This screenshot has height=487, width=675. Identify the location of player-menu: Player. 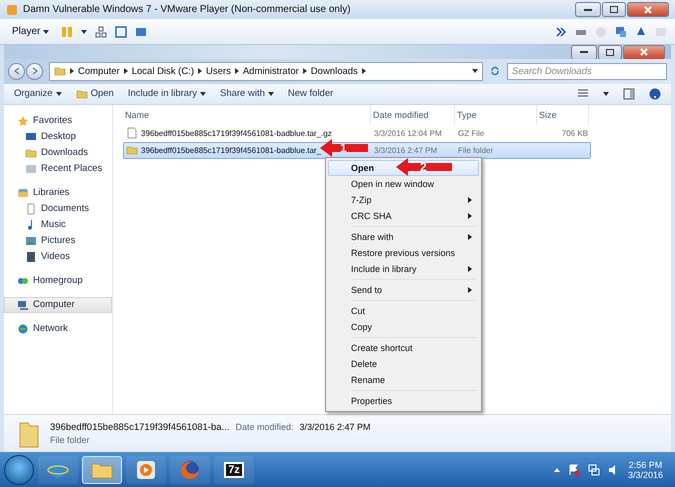
(31, 31).